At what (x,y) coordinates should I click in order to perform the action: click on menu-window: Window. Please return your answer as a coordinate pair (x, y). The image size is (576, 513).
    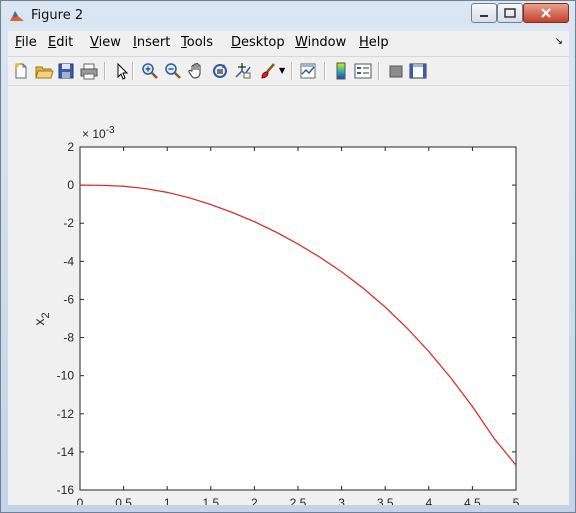
    Looking at the image, I should click on (320, 42).